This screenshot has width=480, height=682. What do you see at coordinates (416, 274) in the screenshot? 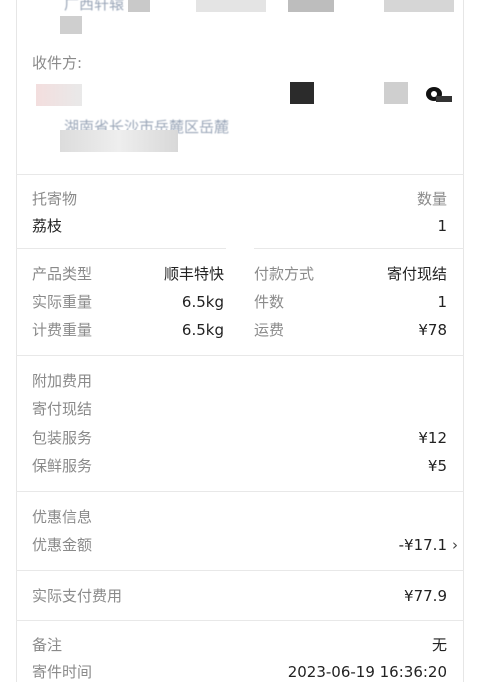
I see `payment-method-value: 寄付现结` at bounding box center [416, 274].